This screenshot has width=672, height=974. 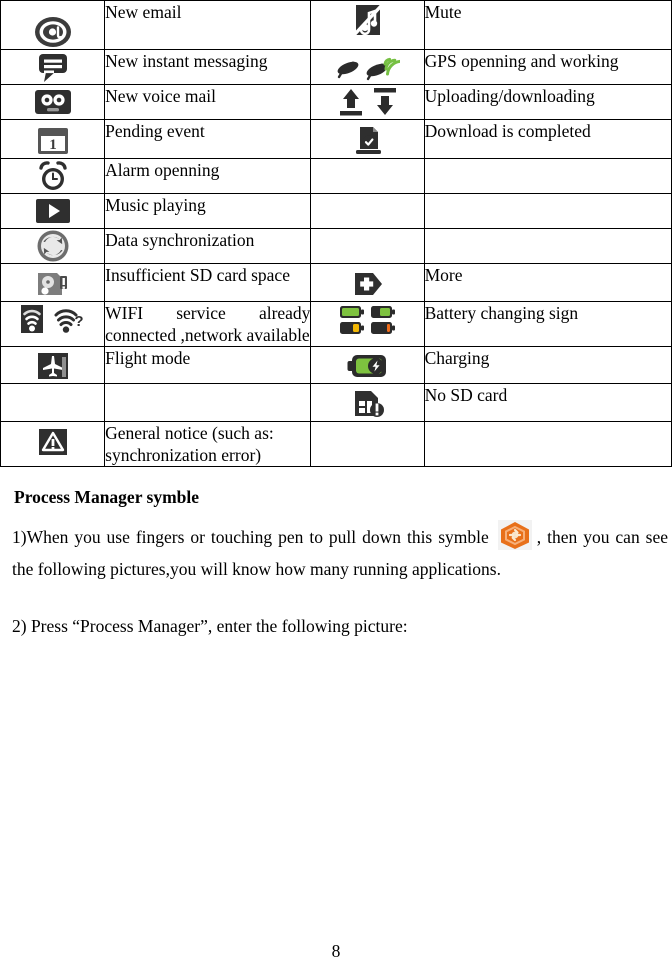 I want to click on icon-cell-more, so click(x=367, y=282).